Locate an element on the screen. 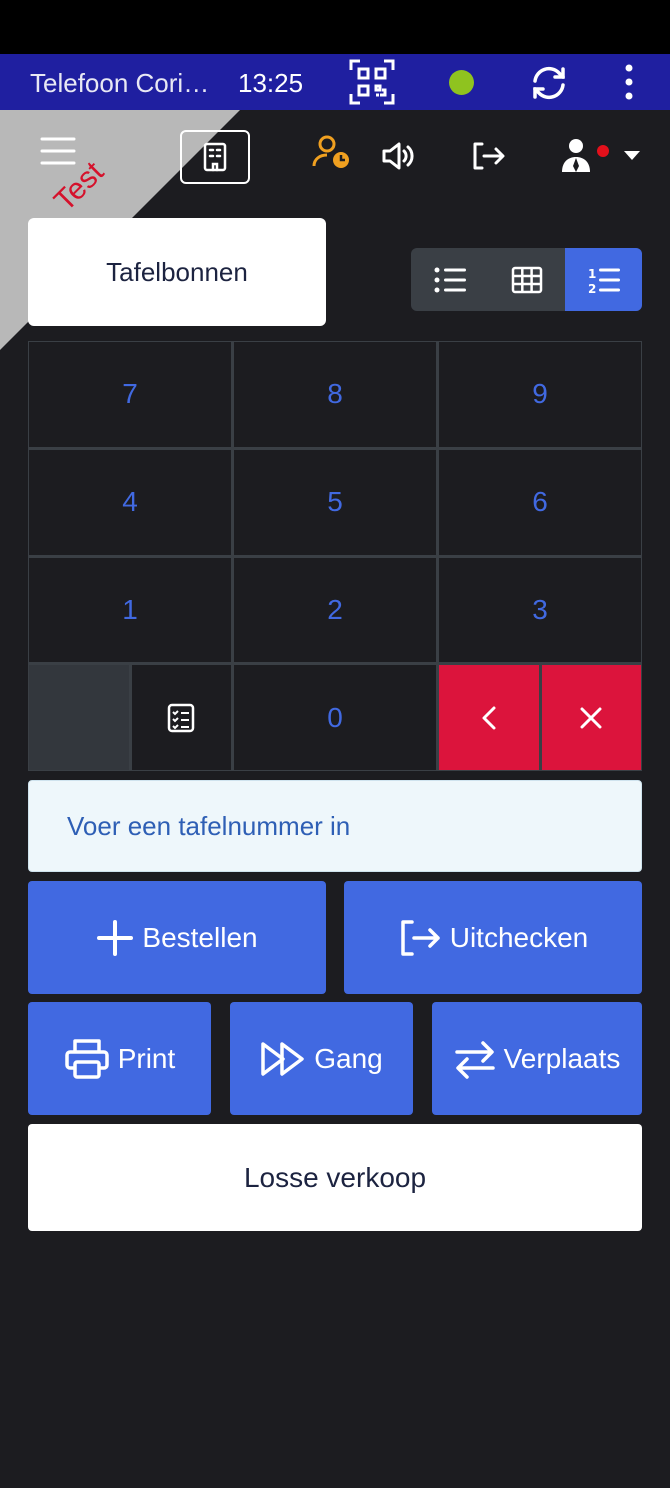 The height and width of the screenshot is (1488, 670). view-list-button is located at coordinates (449, 279).